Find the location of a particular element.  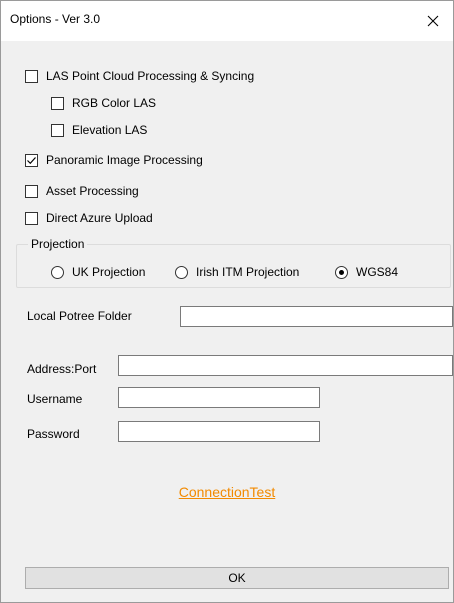

password-label: Password is located at coordinates (53, 434).